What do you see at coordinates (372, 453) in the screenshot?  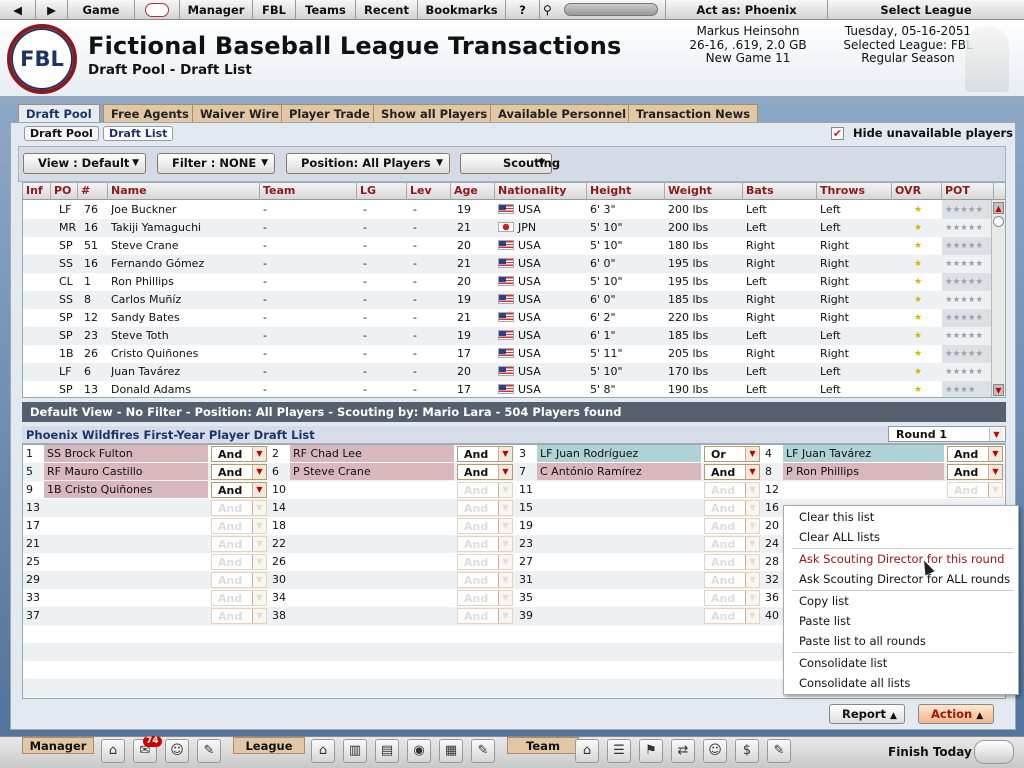 I see `draft-slot-player: RF Chad Lee` at bounding box center [372, 453].